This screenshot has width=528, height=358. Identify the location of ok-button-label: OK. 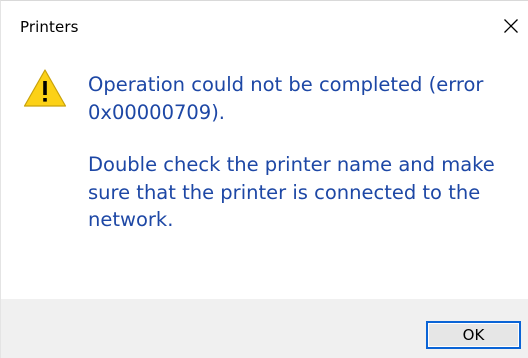
(473, 335).